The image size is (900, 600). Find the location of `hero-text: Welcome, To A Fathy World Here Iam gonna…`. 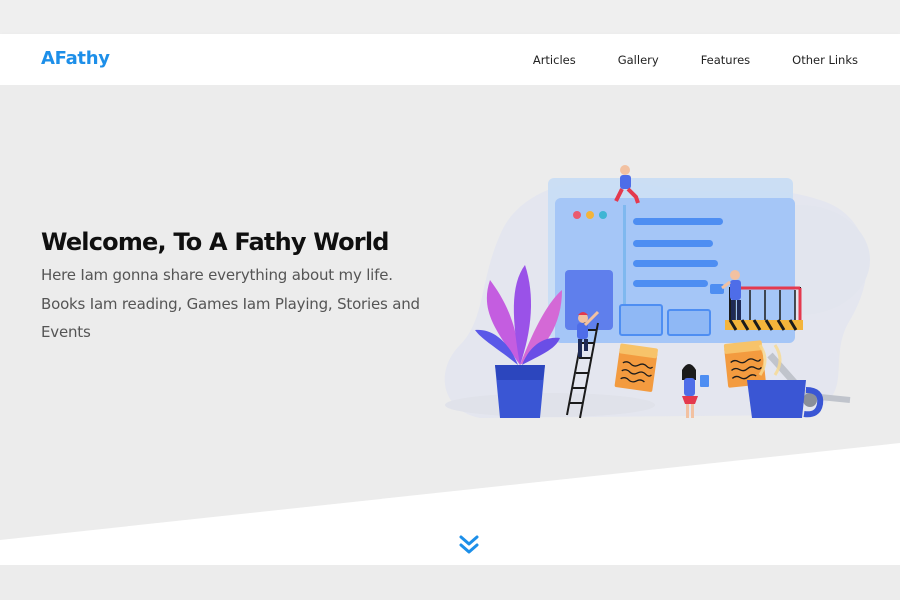

hero-text: Welcome, To A Fathy World Here Iam gonna… is located at coordinates (251, 286).